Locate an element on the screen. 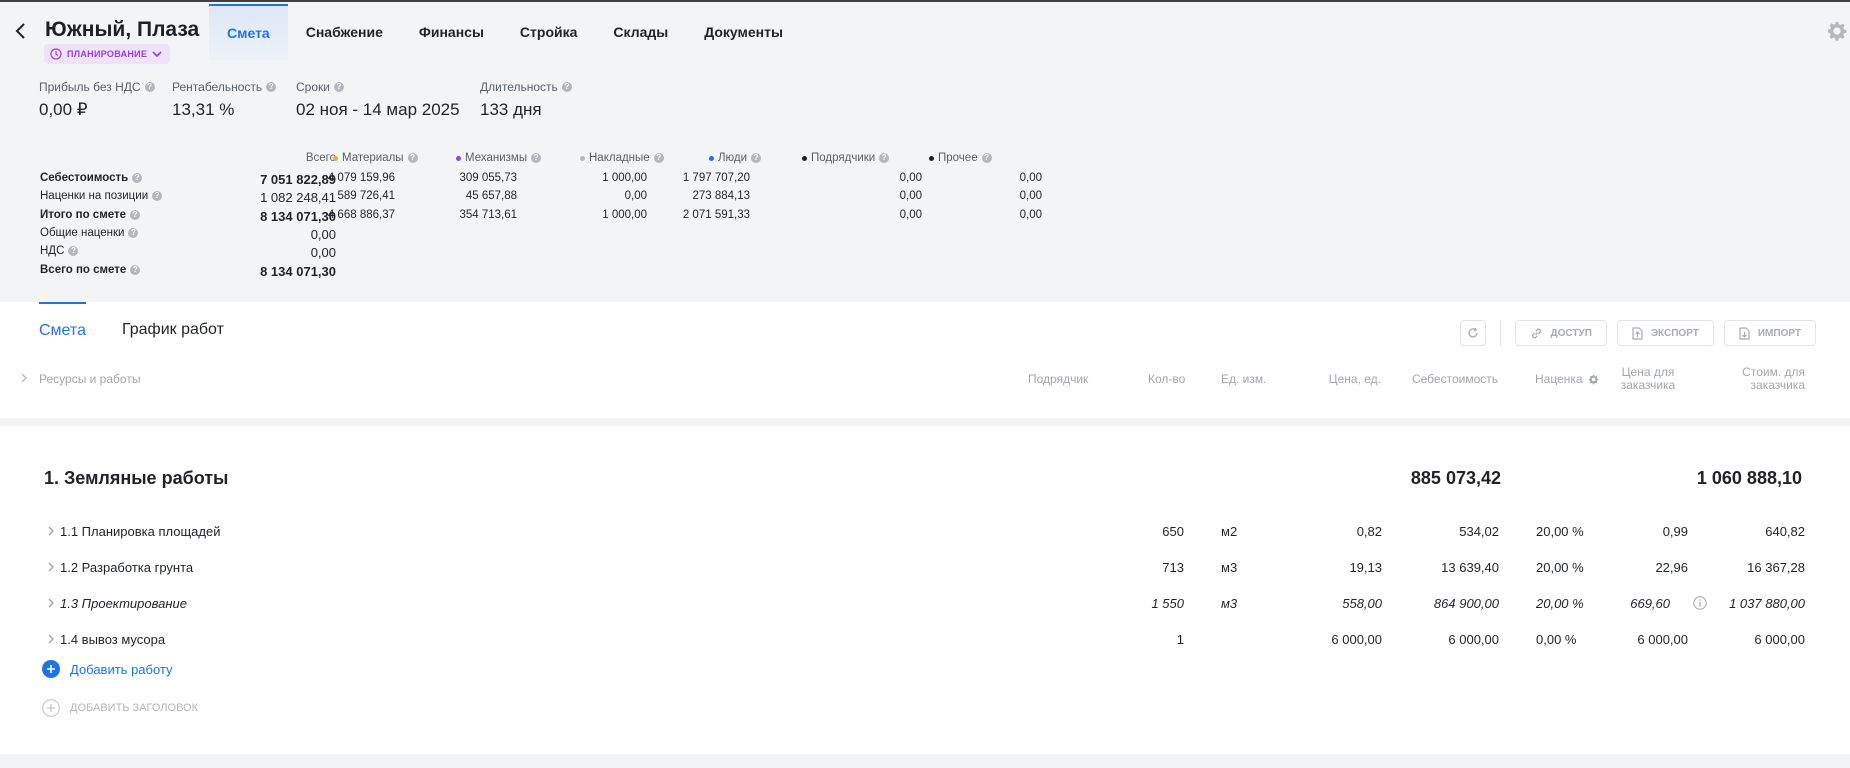  bottom-strip is located at coordinates (925, 761).